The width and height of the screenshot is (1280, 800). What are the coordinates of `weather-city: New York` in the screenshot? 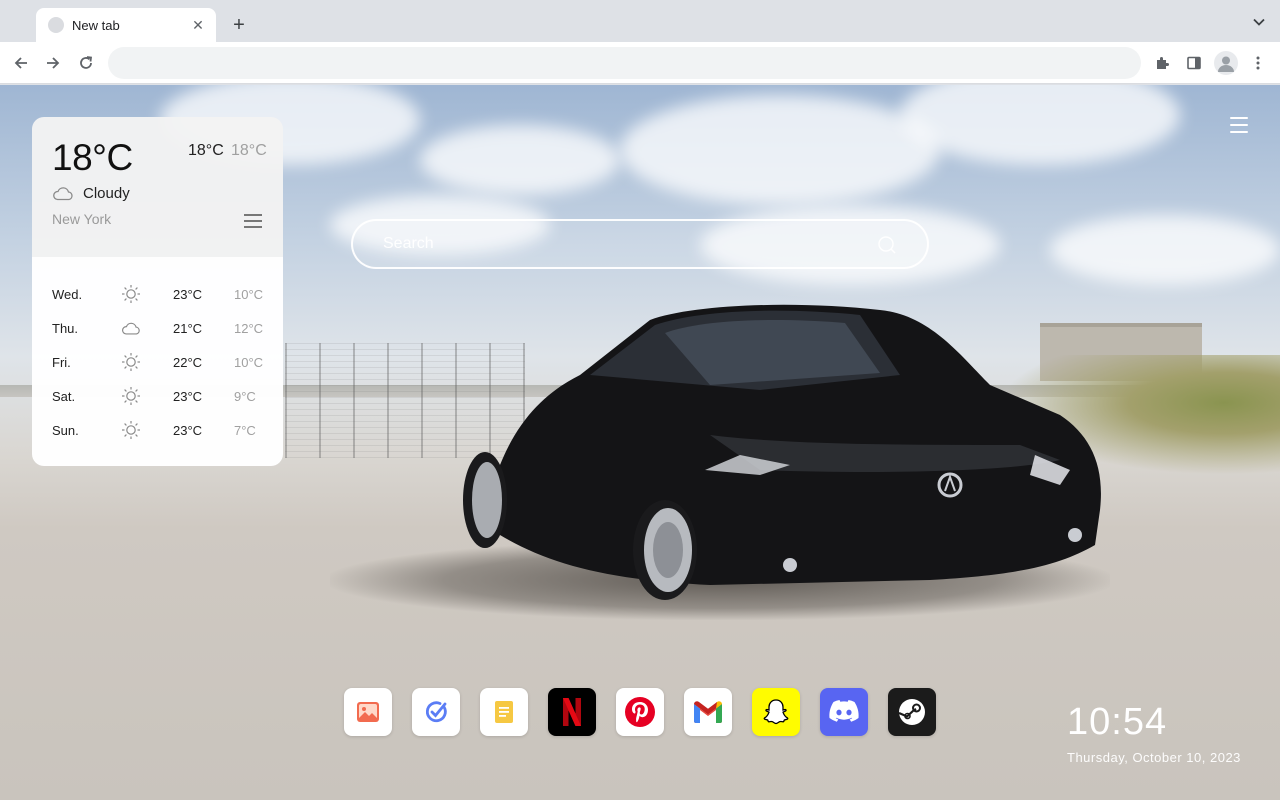 It's located at (82, 219).